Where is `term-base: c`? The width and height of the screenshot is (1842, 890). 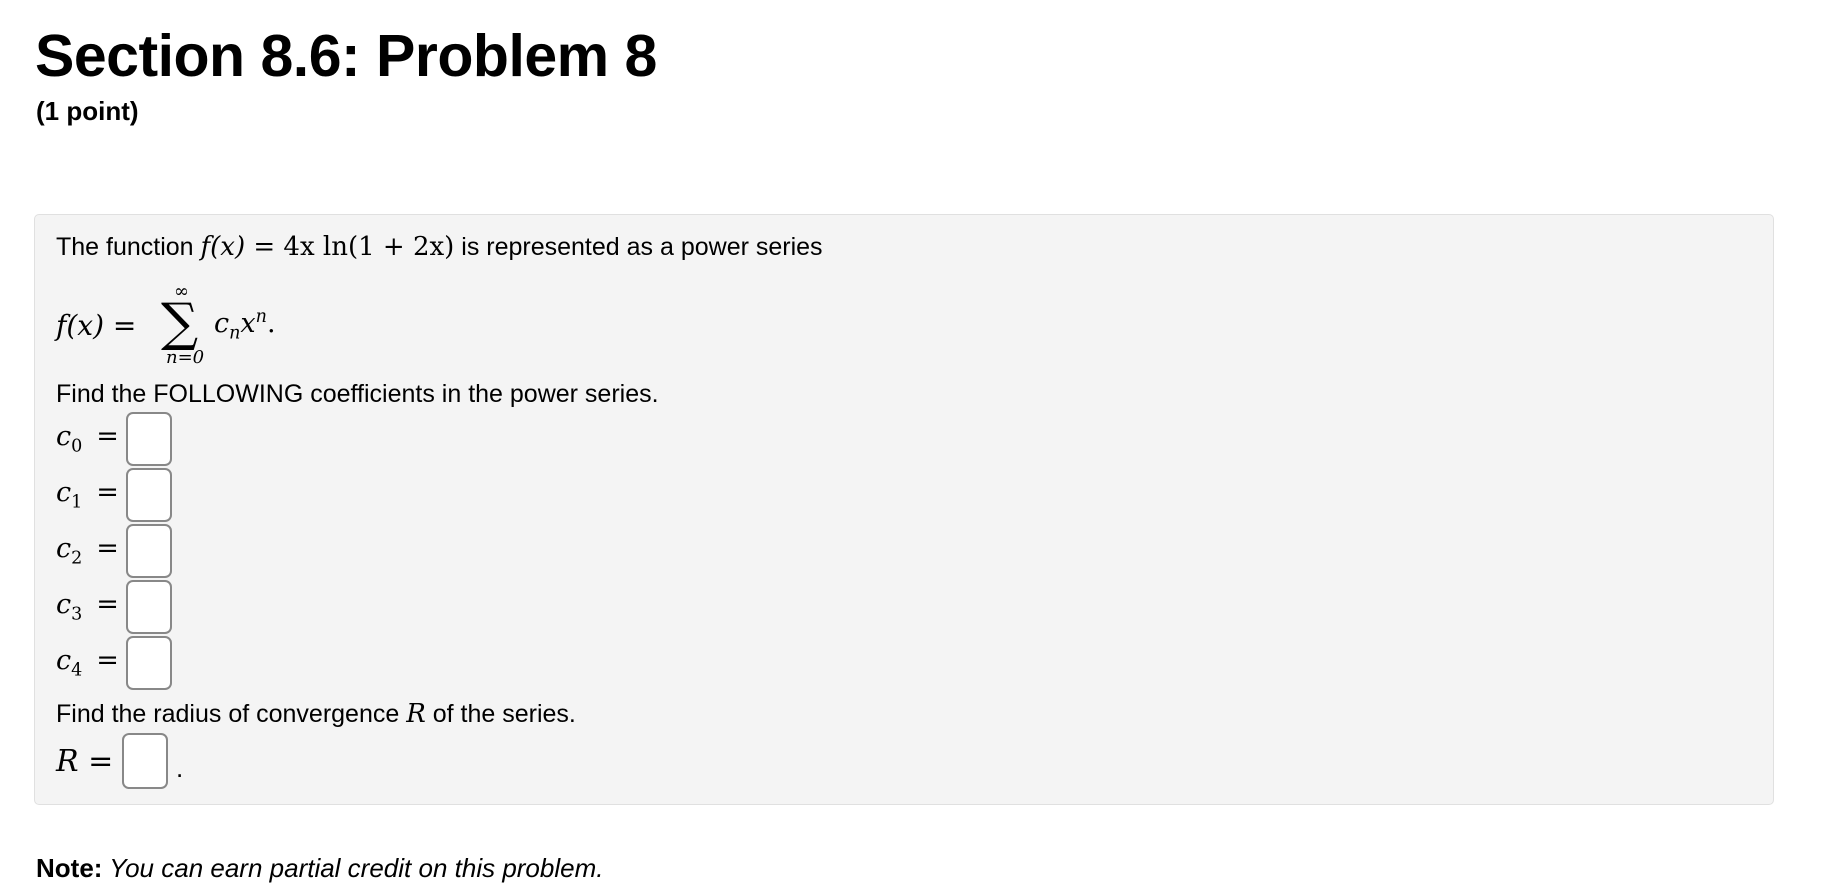 term-base: c is located at coordinates (222, 323).